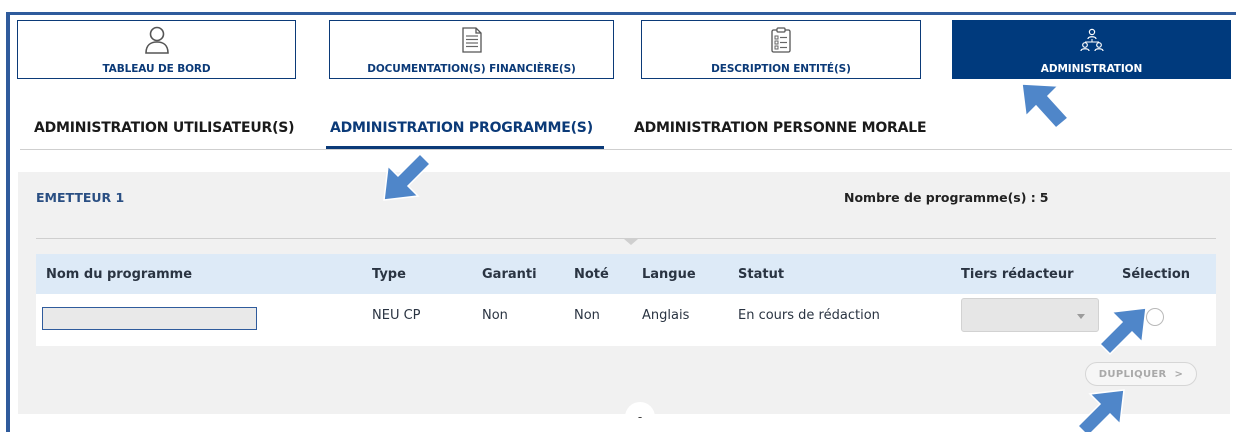 The height and width of the screenshot is (432, 1236). I want to click on page-frame-left-border, so click(8, 222).